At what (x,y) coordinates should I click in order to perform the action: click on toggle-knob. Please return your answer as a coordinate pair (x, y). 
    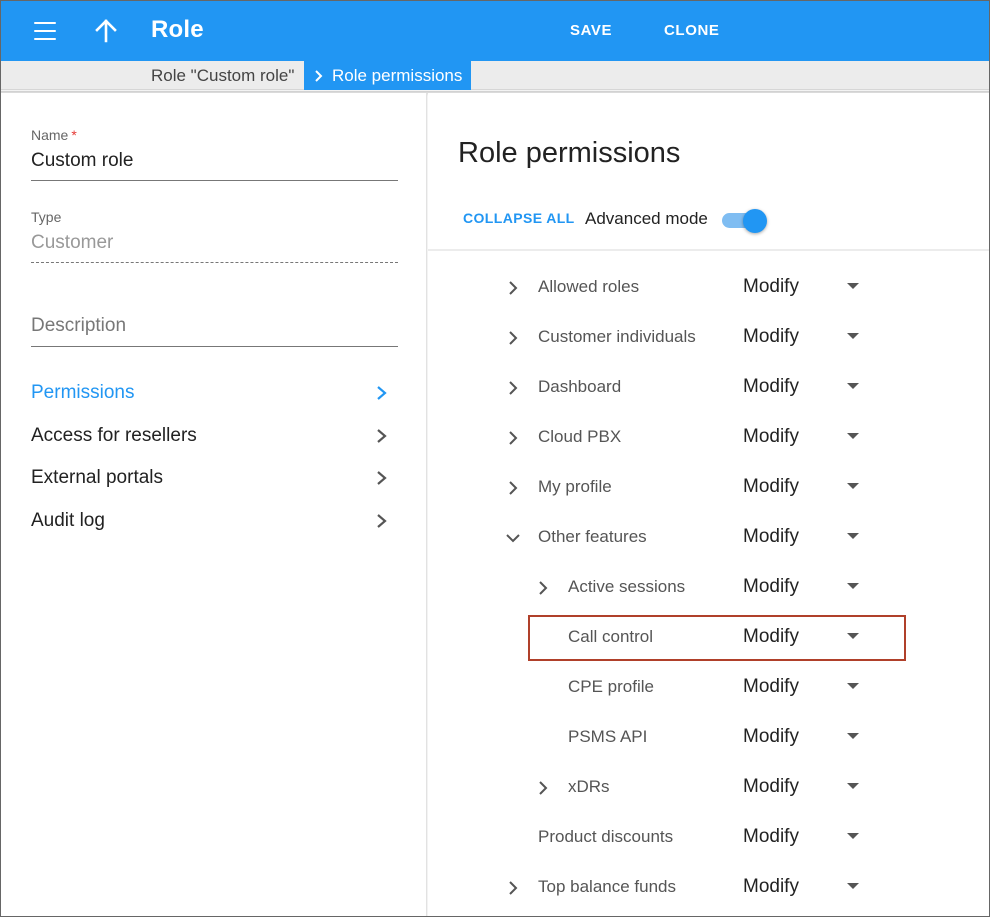
    Looking at the image, I should click on (755, 221).